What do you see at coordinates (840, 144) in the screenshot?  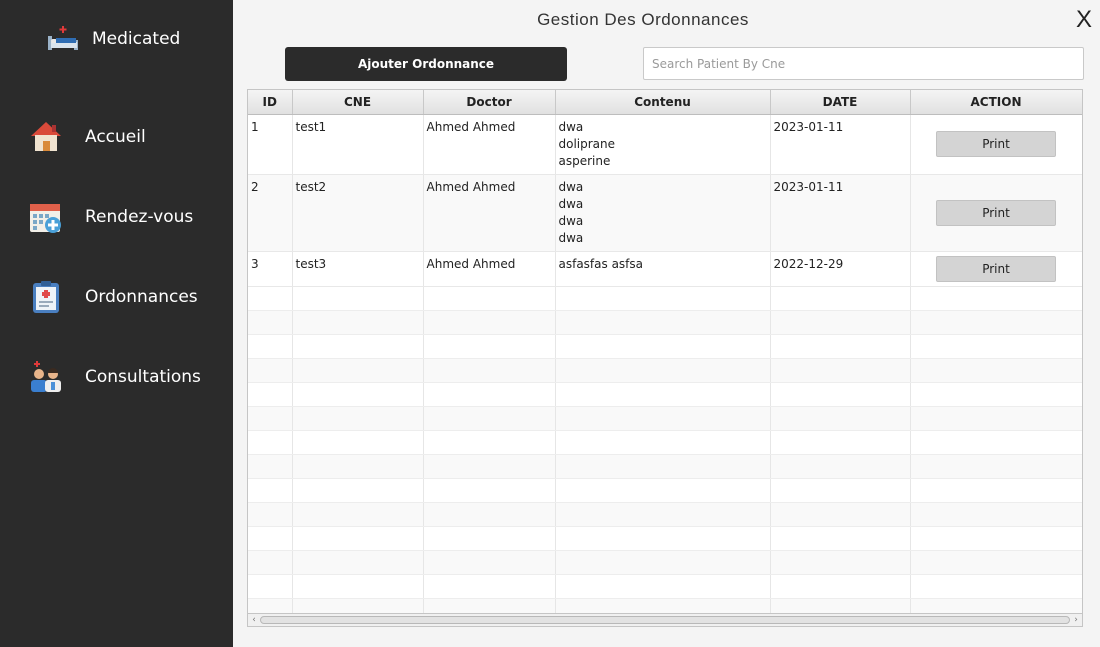 I see `cell-date: 2023-01-11` at bounding box center [840, 144].